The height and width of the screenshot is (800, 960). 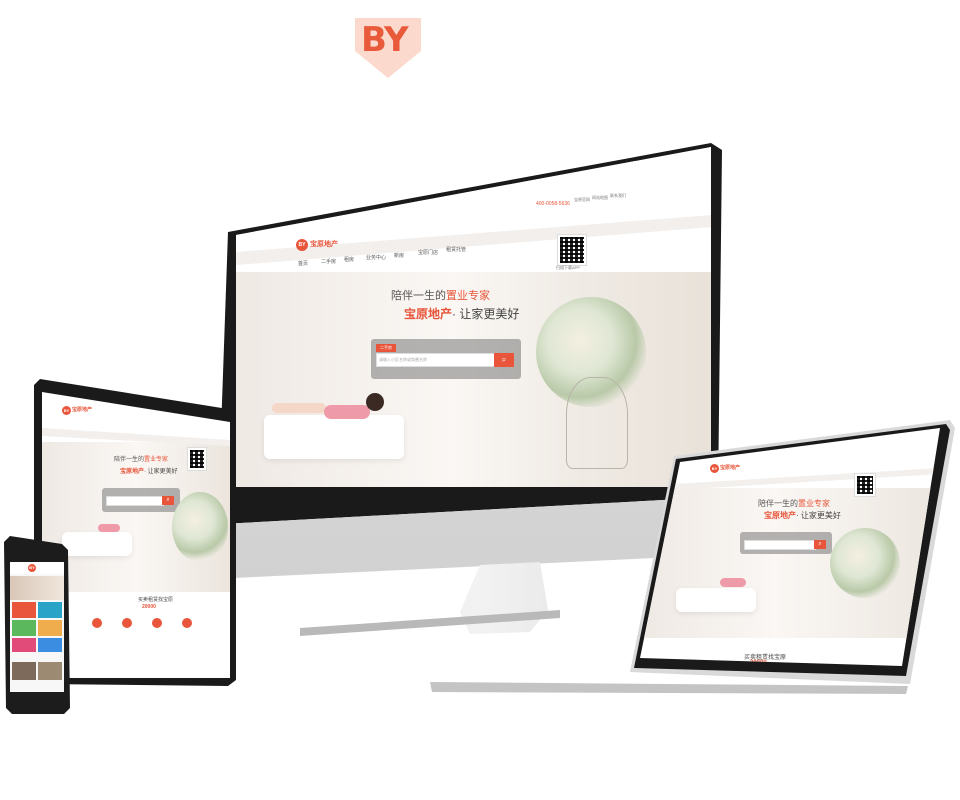 I want to click on phone-site-logo: BY, so click(x=32, y=568).